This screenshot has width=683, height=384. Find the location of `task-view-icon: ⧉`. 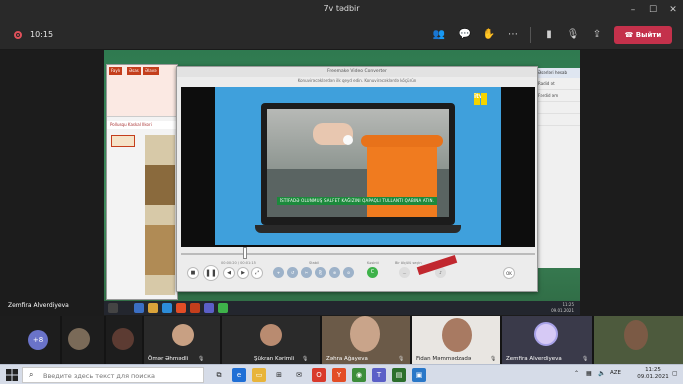

task-view-icon: ⧉ is located at coordinates (219, 375).